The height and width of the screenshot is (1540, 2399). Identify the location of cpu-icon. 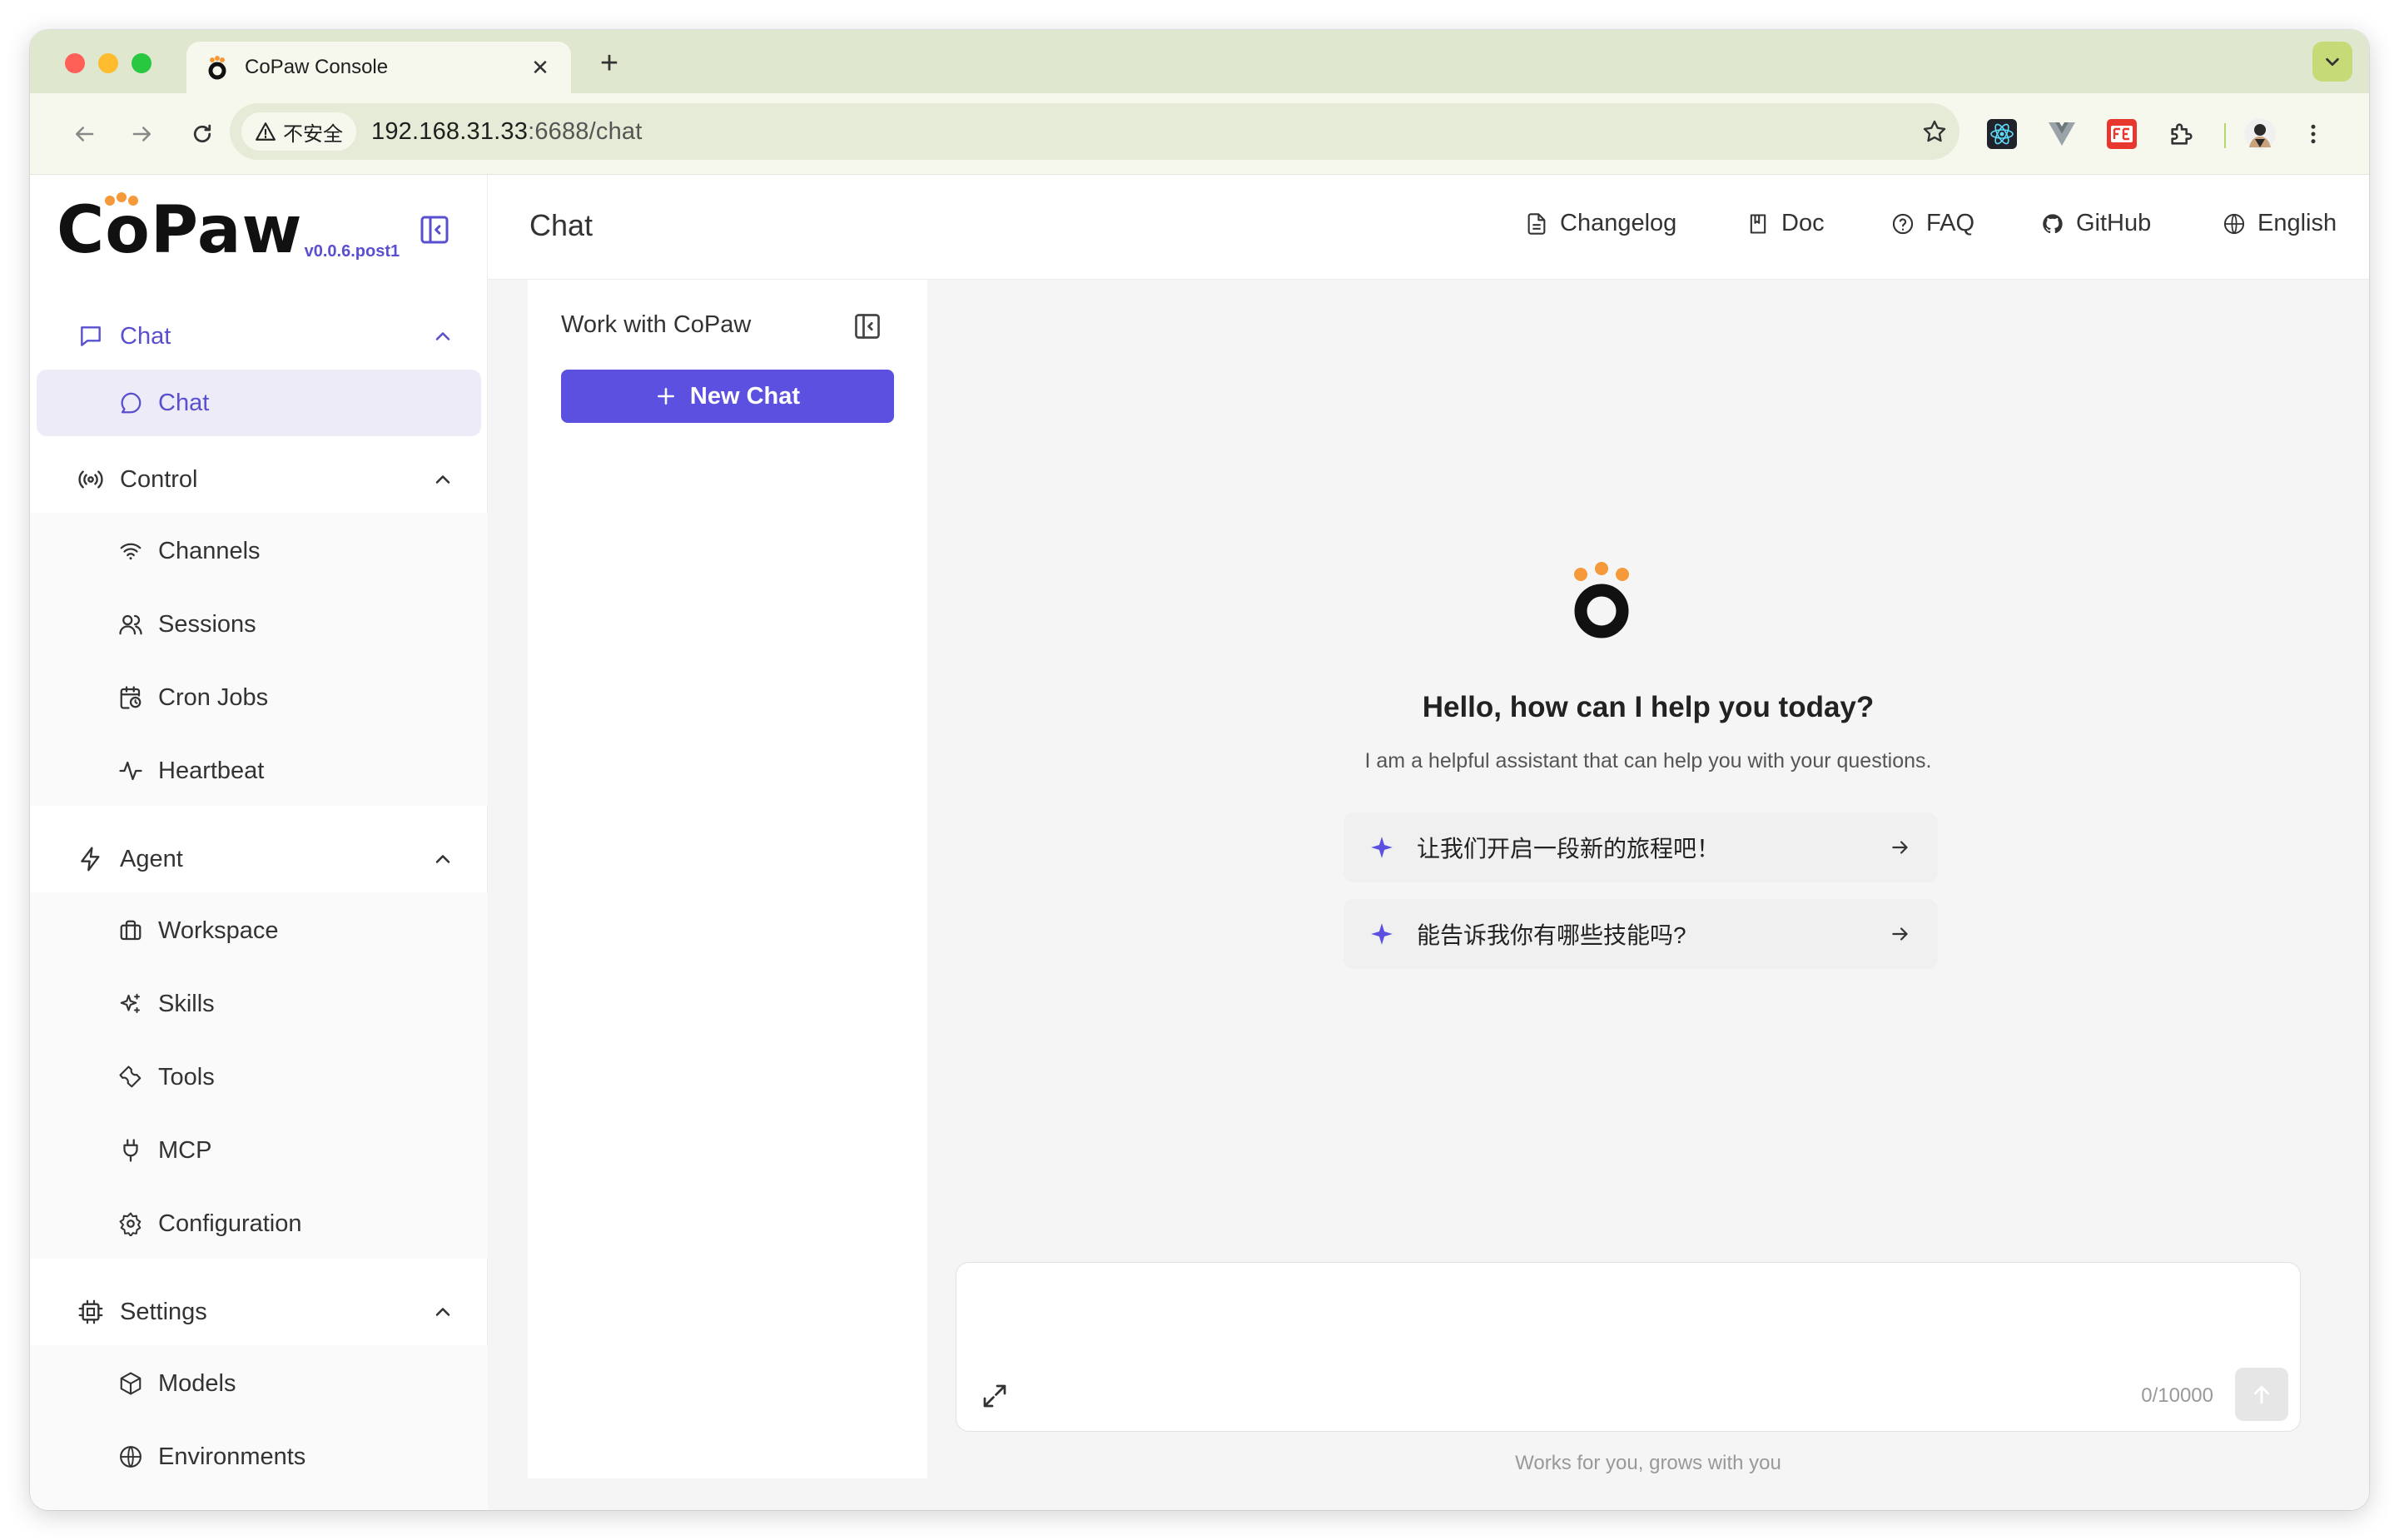
(91, 1312).